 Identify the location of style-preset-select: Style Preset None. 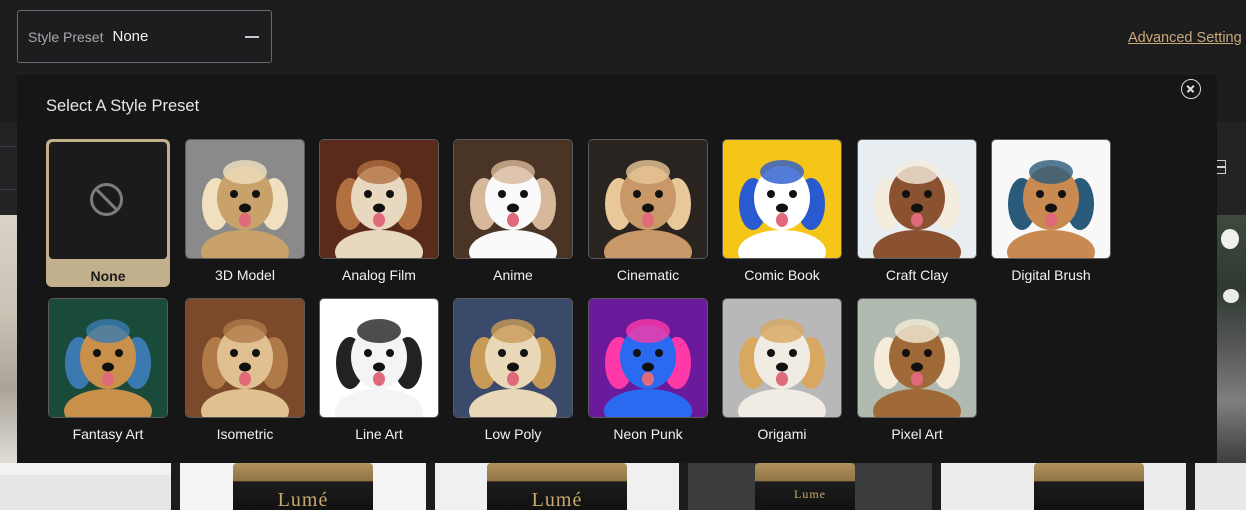
(144, 36).